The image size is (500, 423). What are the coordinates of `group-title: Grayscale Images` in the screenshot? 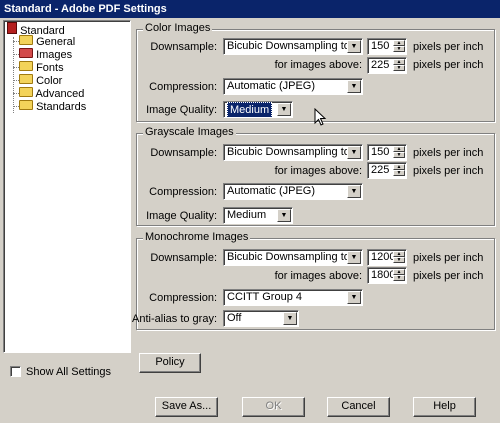 It's located at (189, 132).